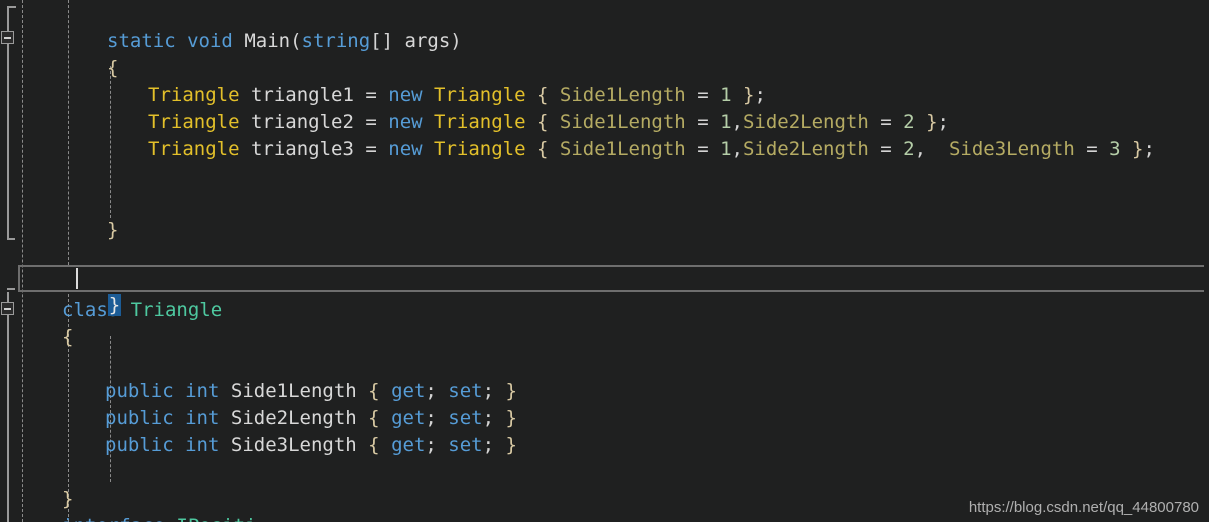 This screenshot has width=1209, height=522. I want to click on line-method-open-brace: {, so click(112, 68).